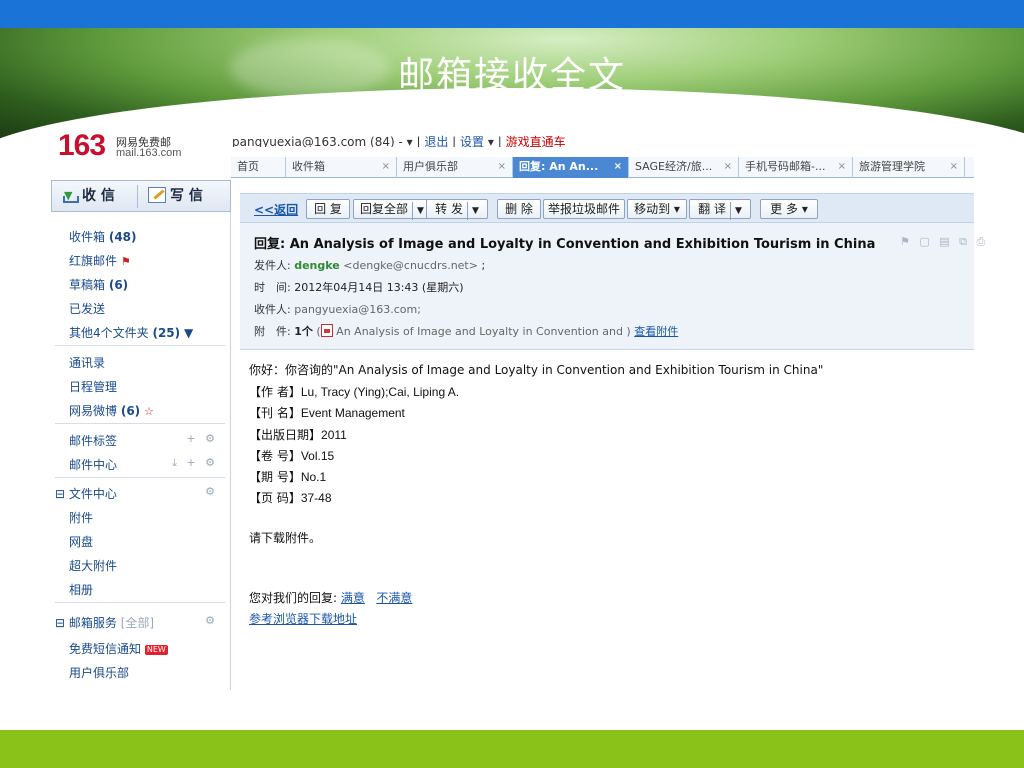  I want to click on sidebar-item-netdisk: 网盘, so click(81, 541).